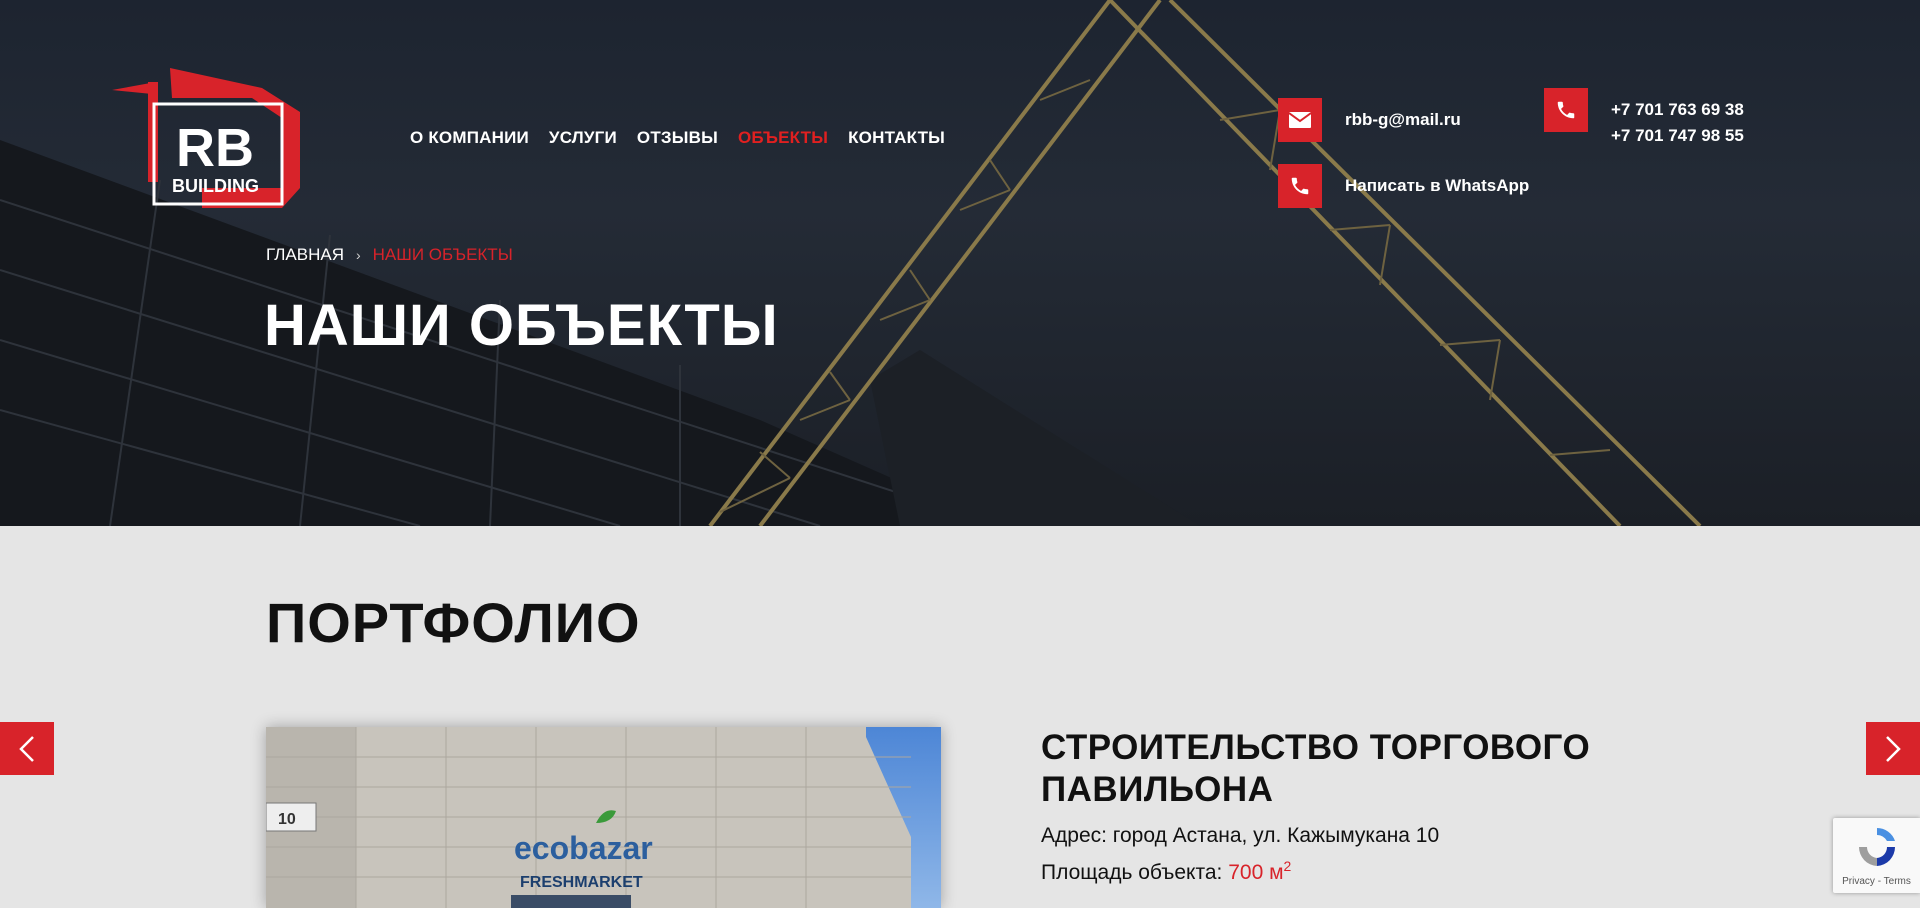  Describe the element at coordinates (453, 622) in the screenshot. I see `portfolio-heading: ПОРТФОЛИО` at that location.